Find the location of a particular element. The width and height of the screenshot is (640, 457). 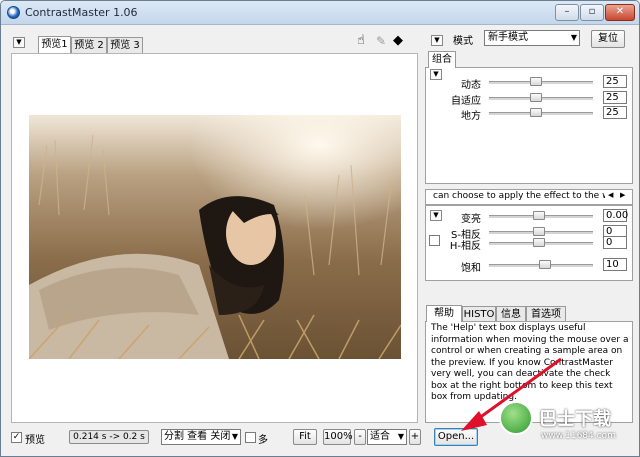

slider-label: 动态 is located at coordinates (471, 85).